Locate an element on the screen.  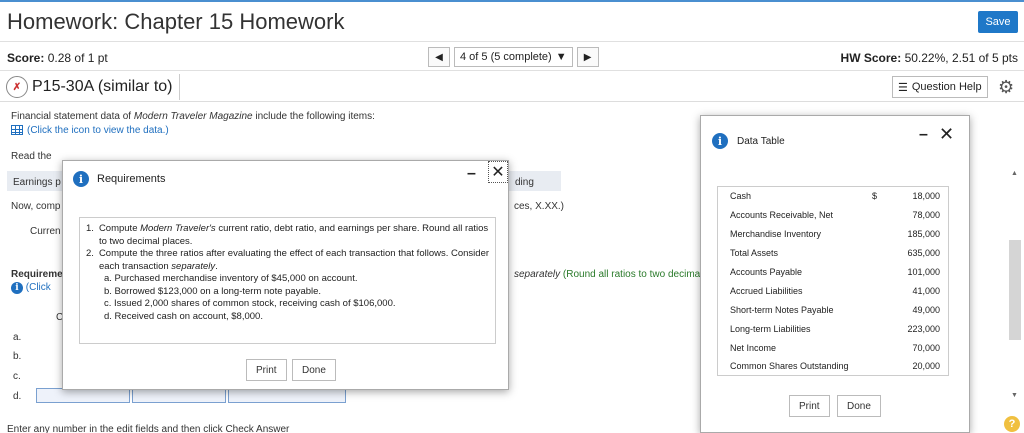
intro-company: Modern Traveler Magazine is located at coordinates (193, 116).